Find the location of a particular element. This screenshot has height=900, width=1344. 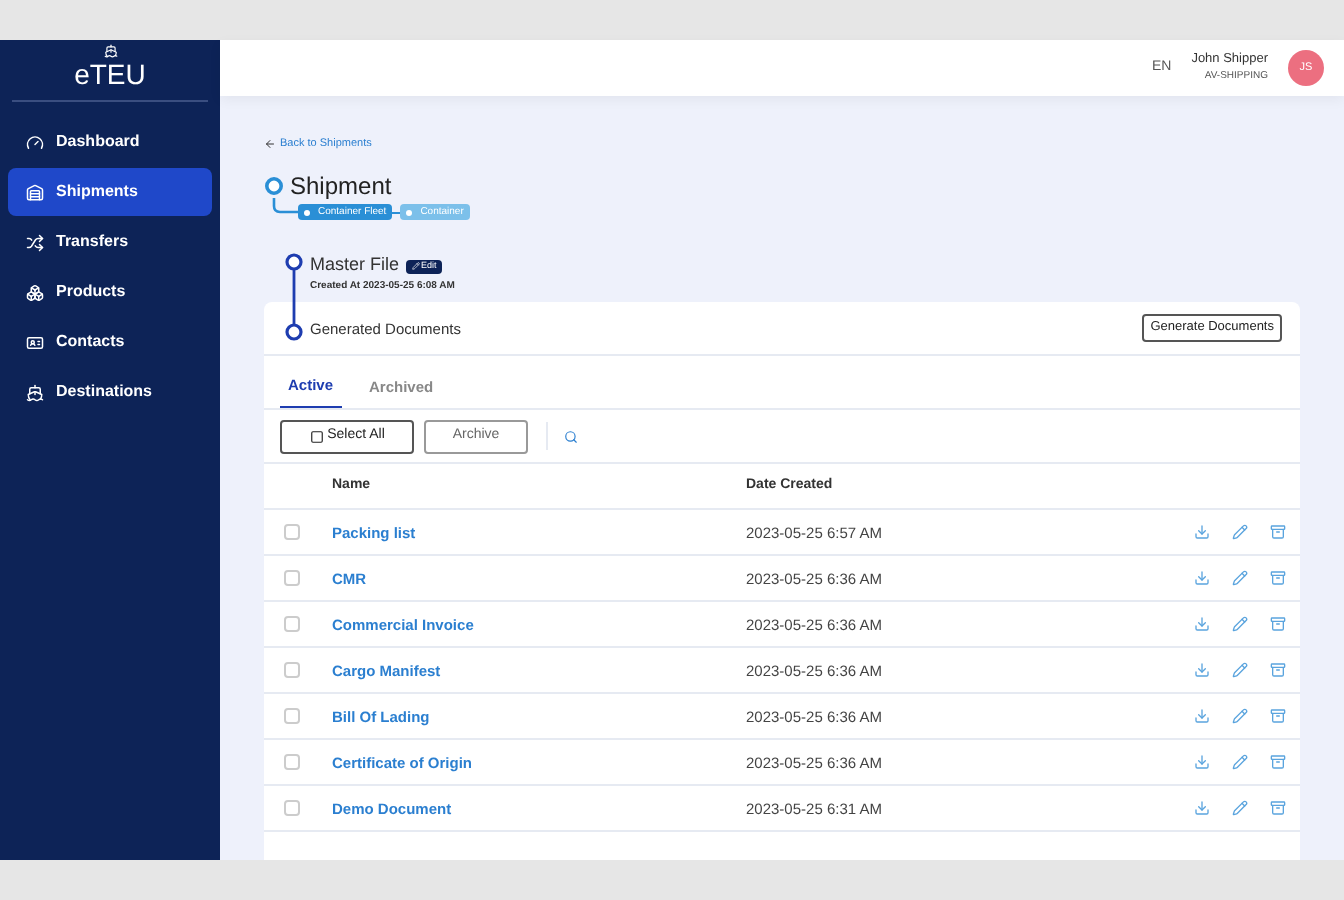

shuffle-icon is located at coordinates (35, 242).